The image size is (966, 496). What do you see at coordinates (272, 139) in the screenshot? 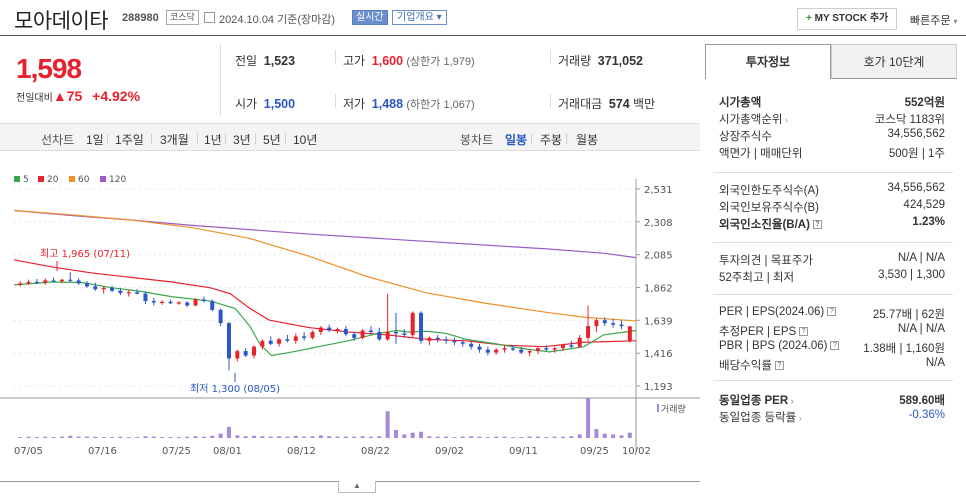
I see `period-5y: 5년` at bounding box center [272, 139].